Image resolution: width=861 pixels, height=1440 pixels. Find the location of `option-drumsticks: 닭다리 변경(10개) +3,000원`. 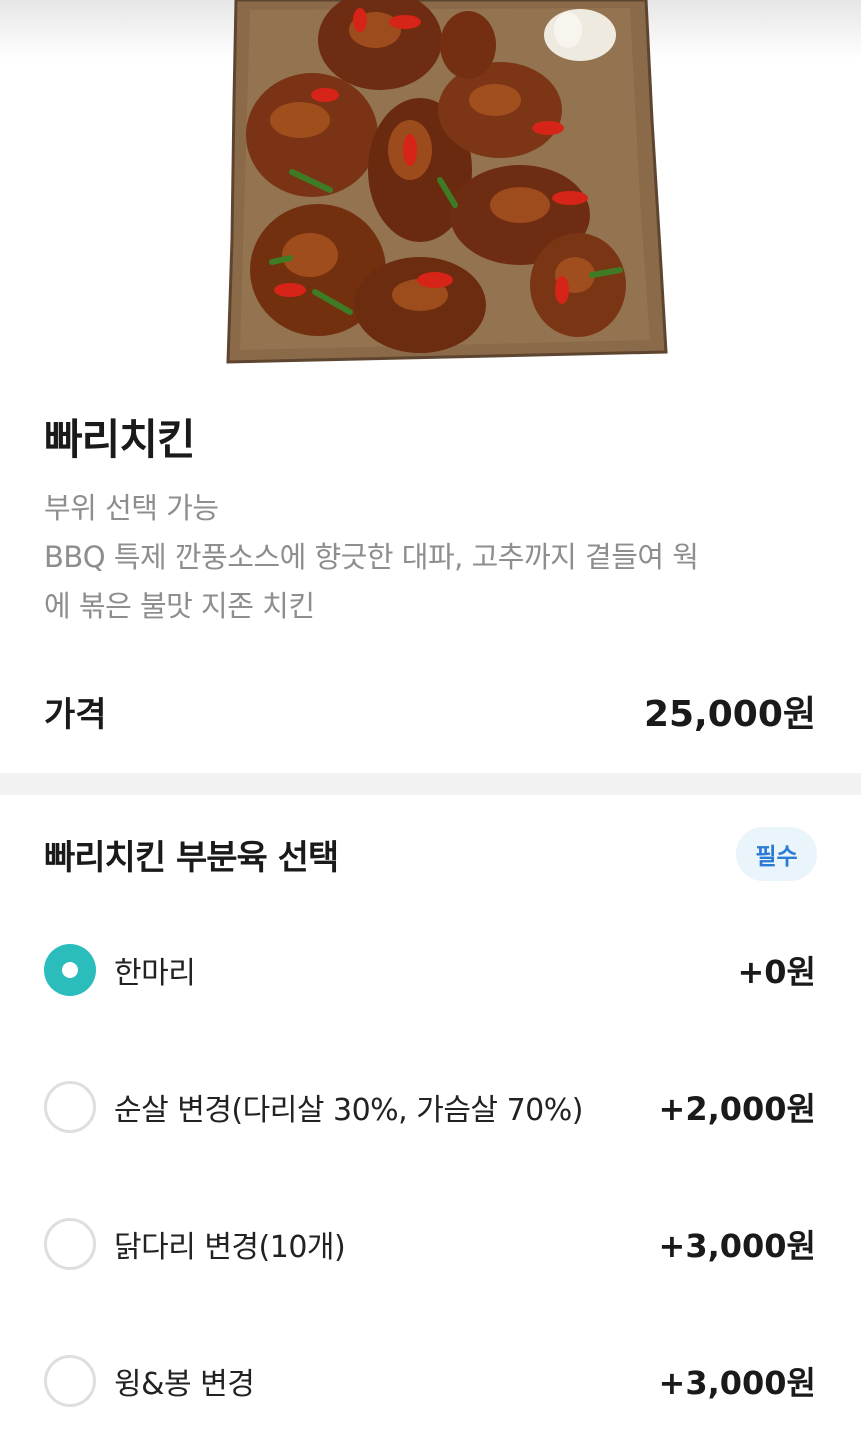

option-drumsticks: 닭다리 변경(10개) +3,000원 is located at coordinates (430, 1244).